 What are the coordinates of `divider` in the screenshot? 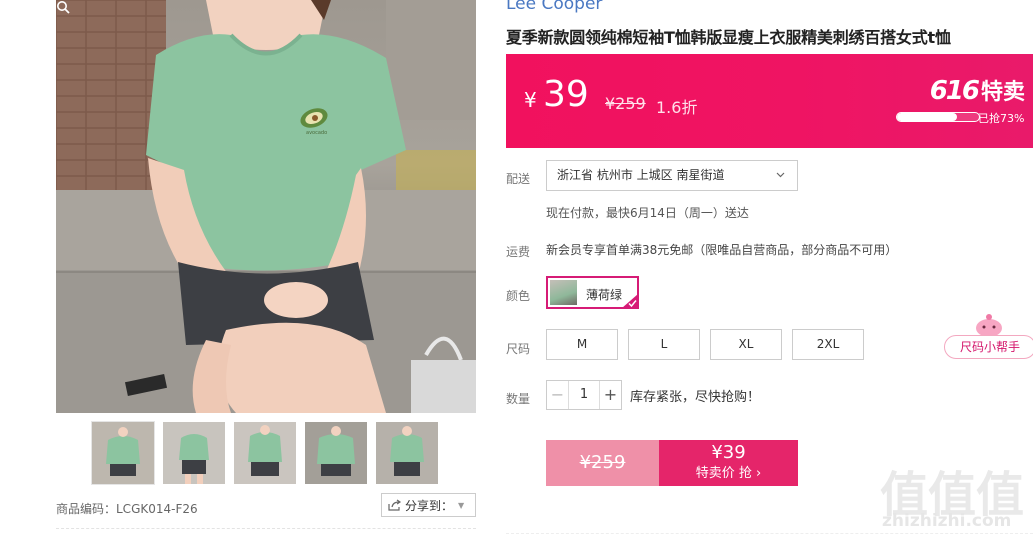 It's located at (266, 528).